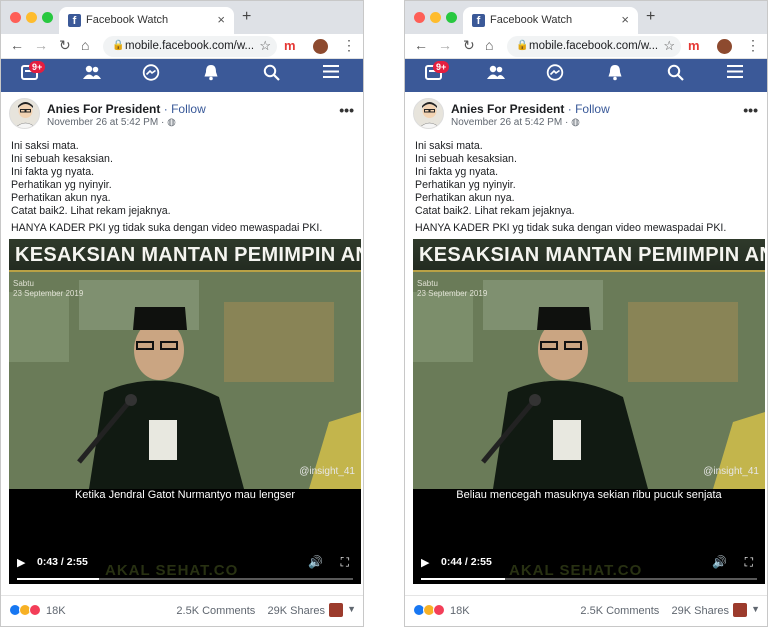 This screenshot has width=768, height=627. What do you see at coordinates (118, 45) in the screenshot?
I see `lock-icon: 🔒` at bounding box center [118, 45].